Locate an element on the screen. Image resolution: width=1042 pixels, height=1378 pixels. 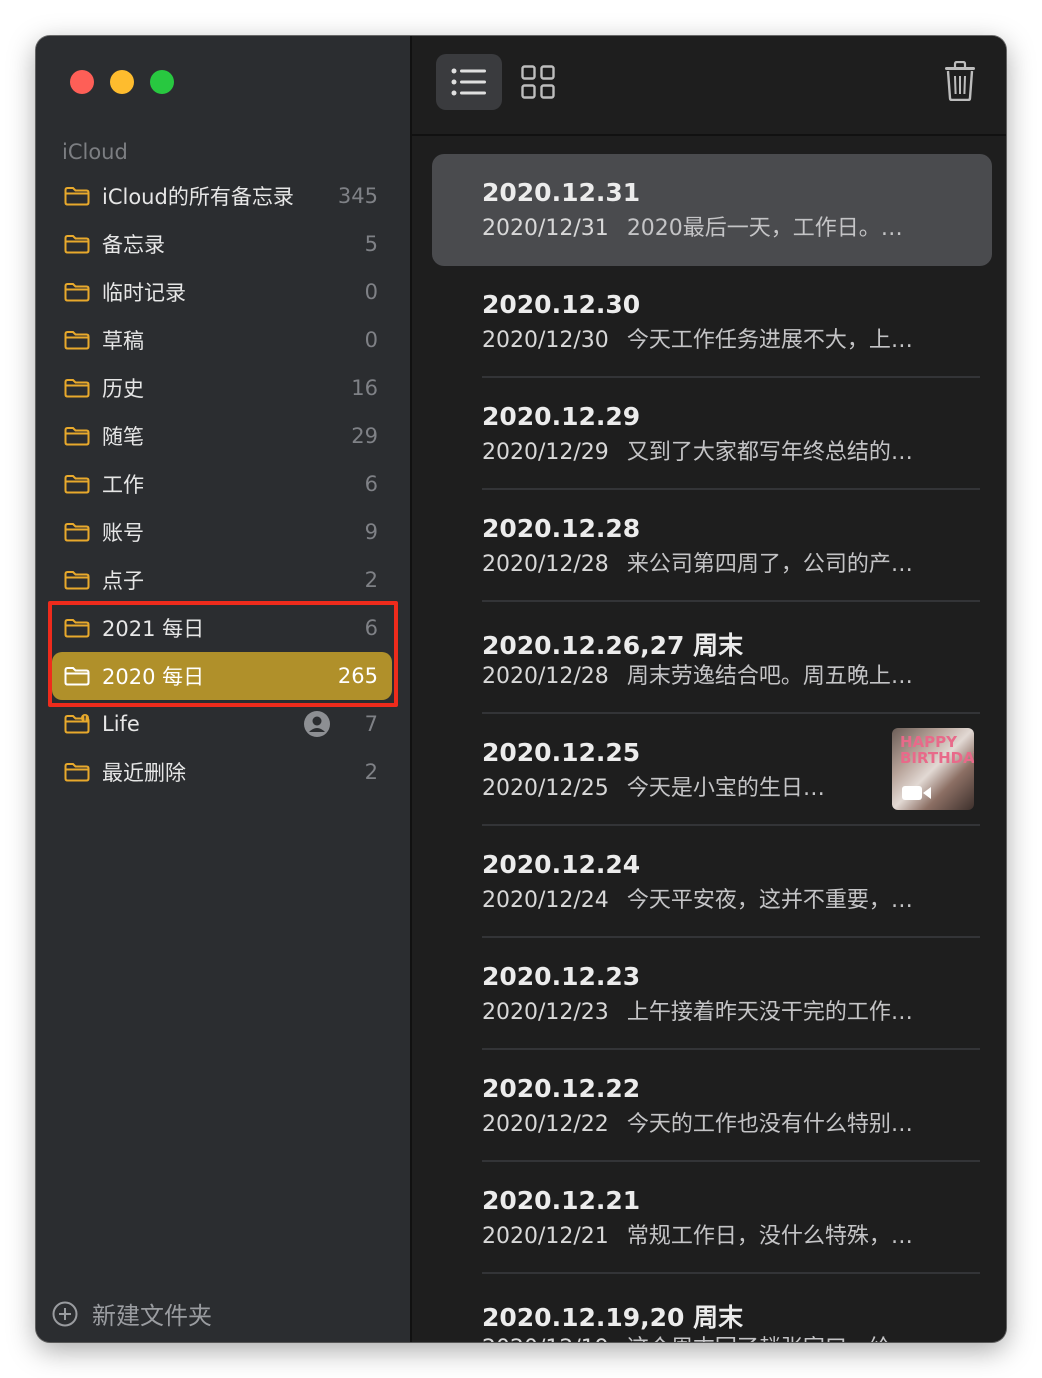
sidebar-folder-item: 点子 2 is located at coordinates (222, 580).